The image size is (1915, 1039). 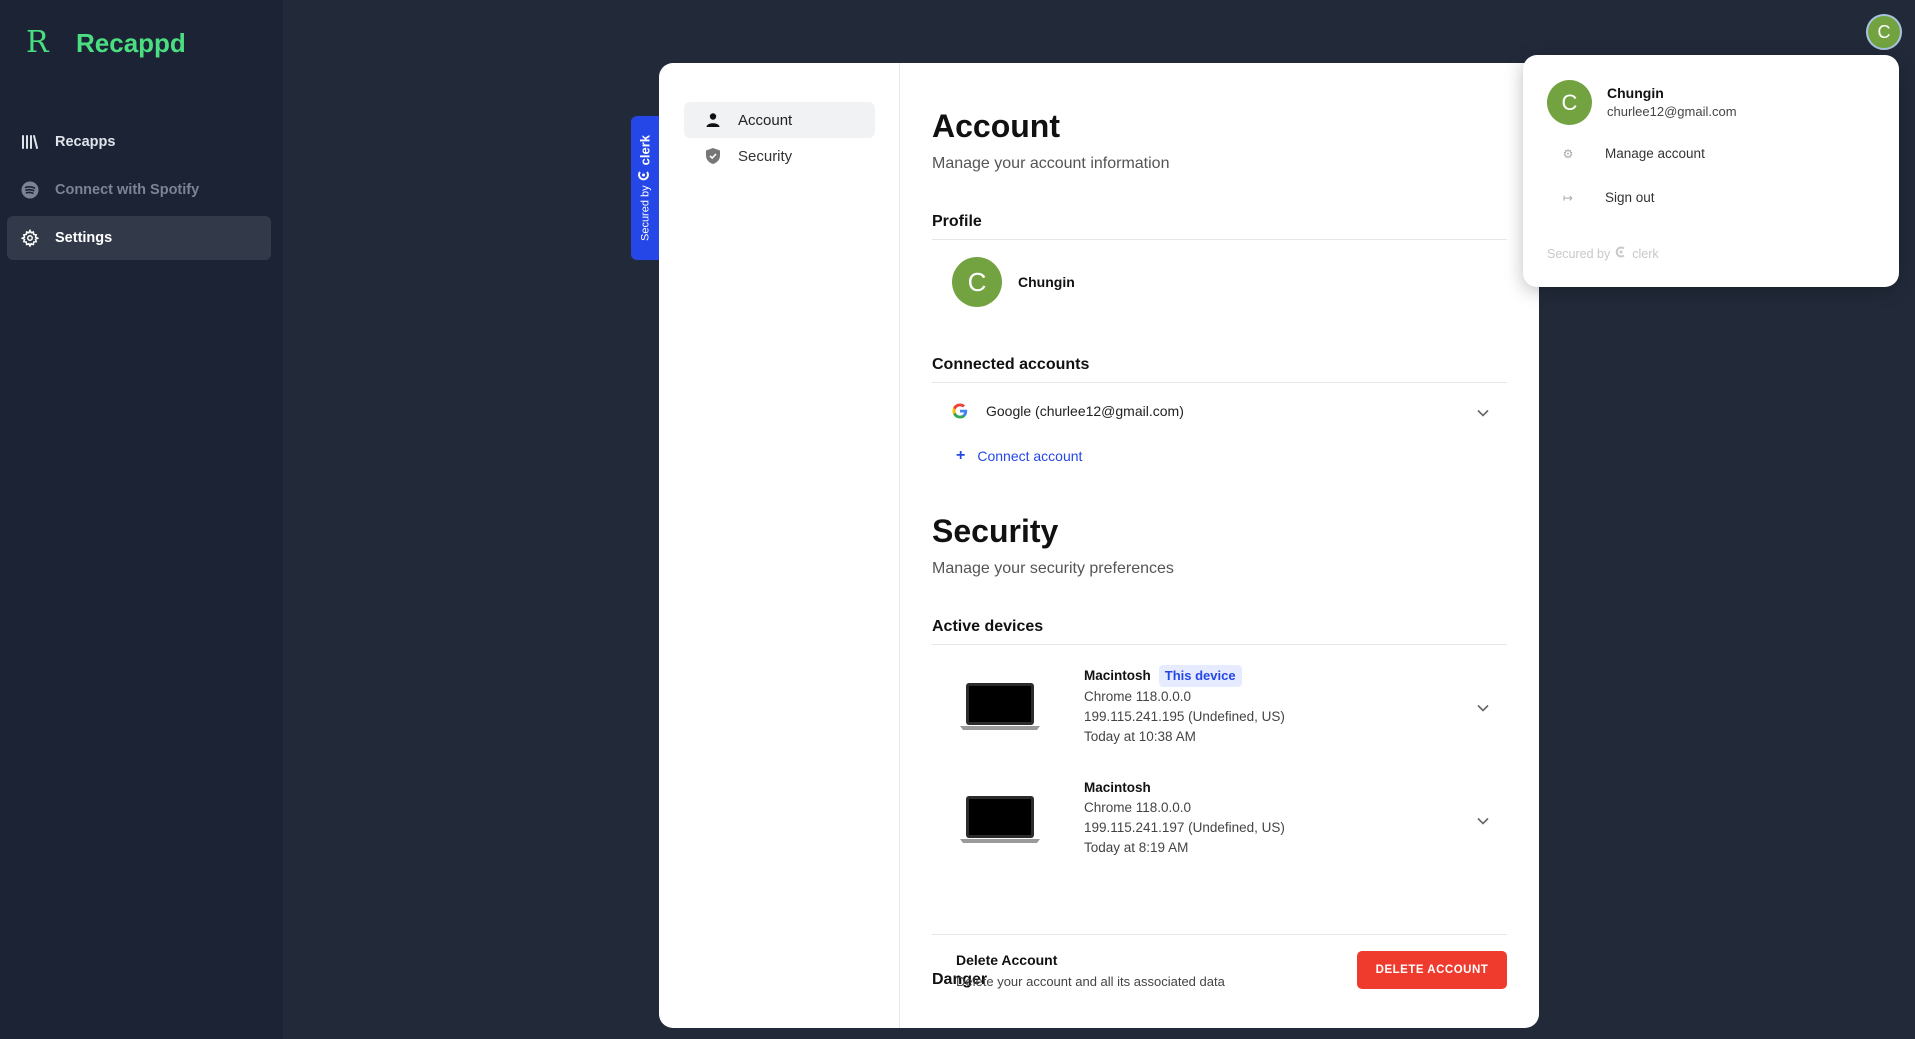 I want to click on app-logo-icon: R, so click(x=37, y=42).